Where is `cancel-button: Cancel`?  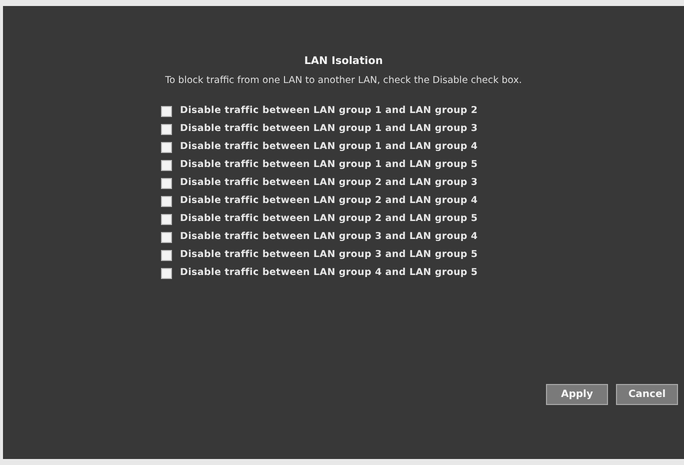 cancel-button: Cancel is located at coordinates (647, 394).